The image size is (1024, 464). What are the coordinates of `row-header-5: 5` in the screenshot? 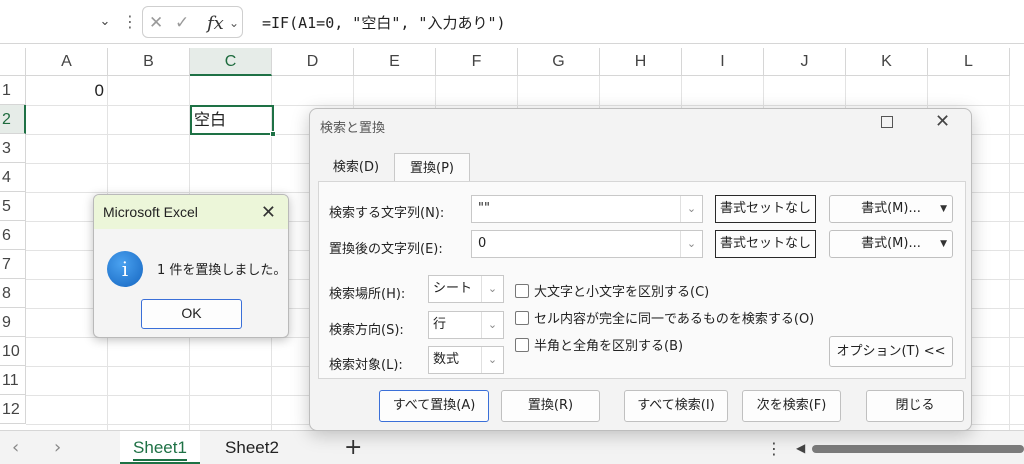 It's located at (13, 206).